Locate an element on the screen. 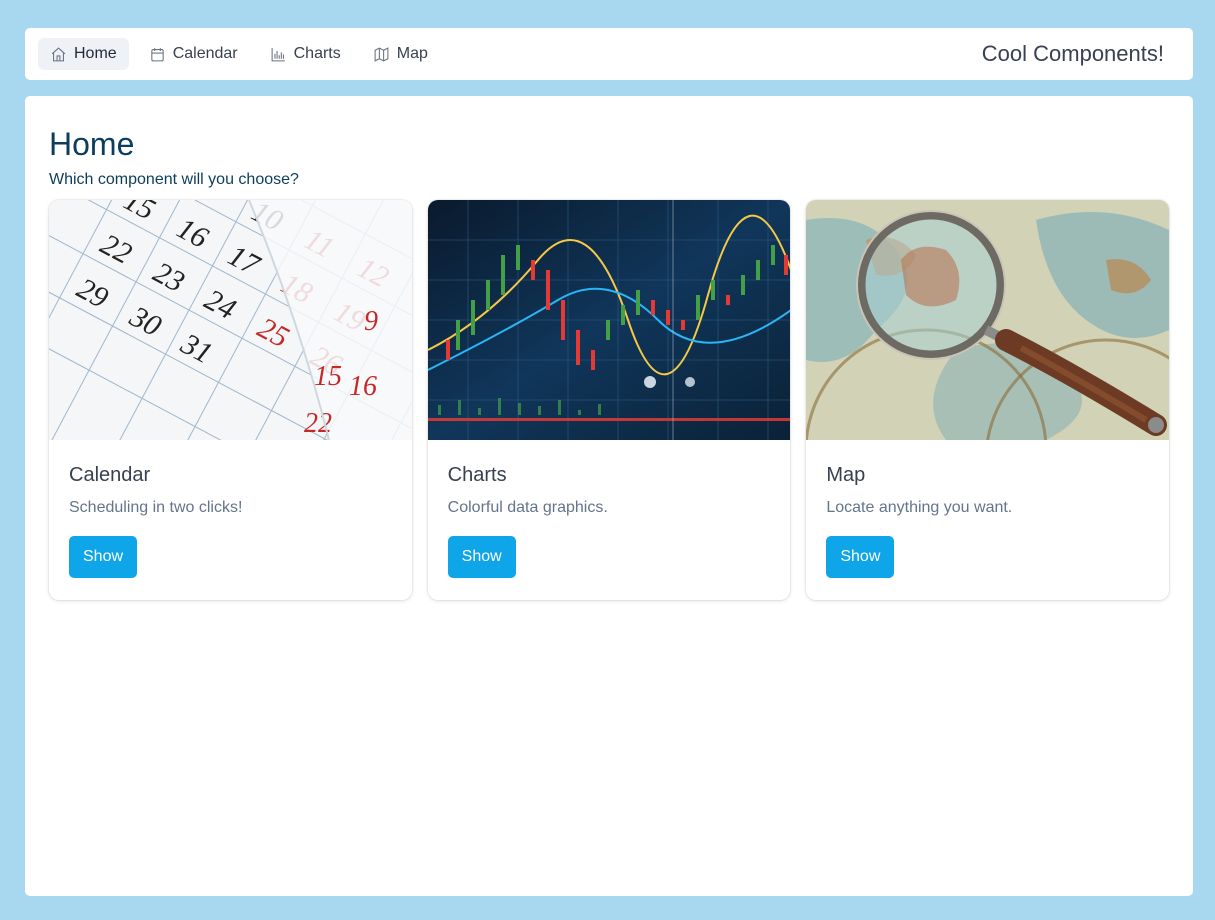 The width and height of the screenshot is (1215, 920). show-charts-button: Show is located at coordinates (481, 557).